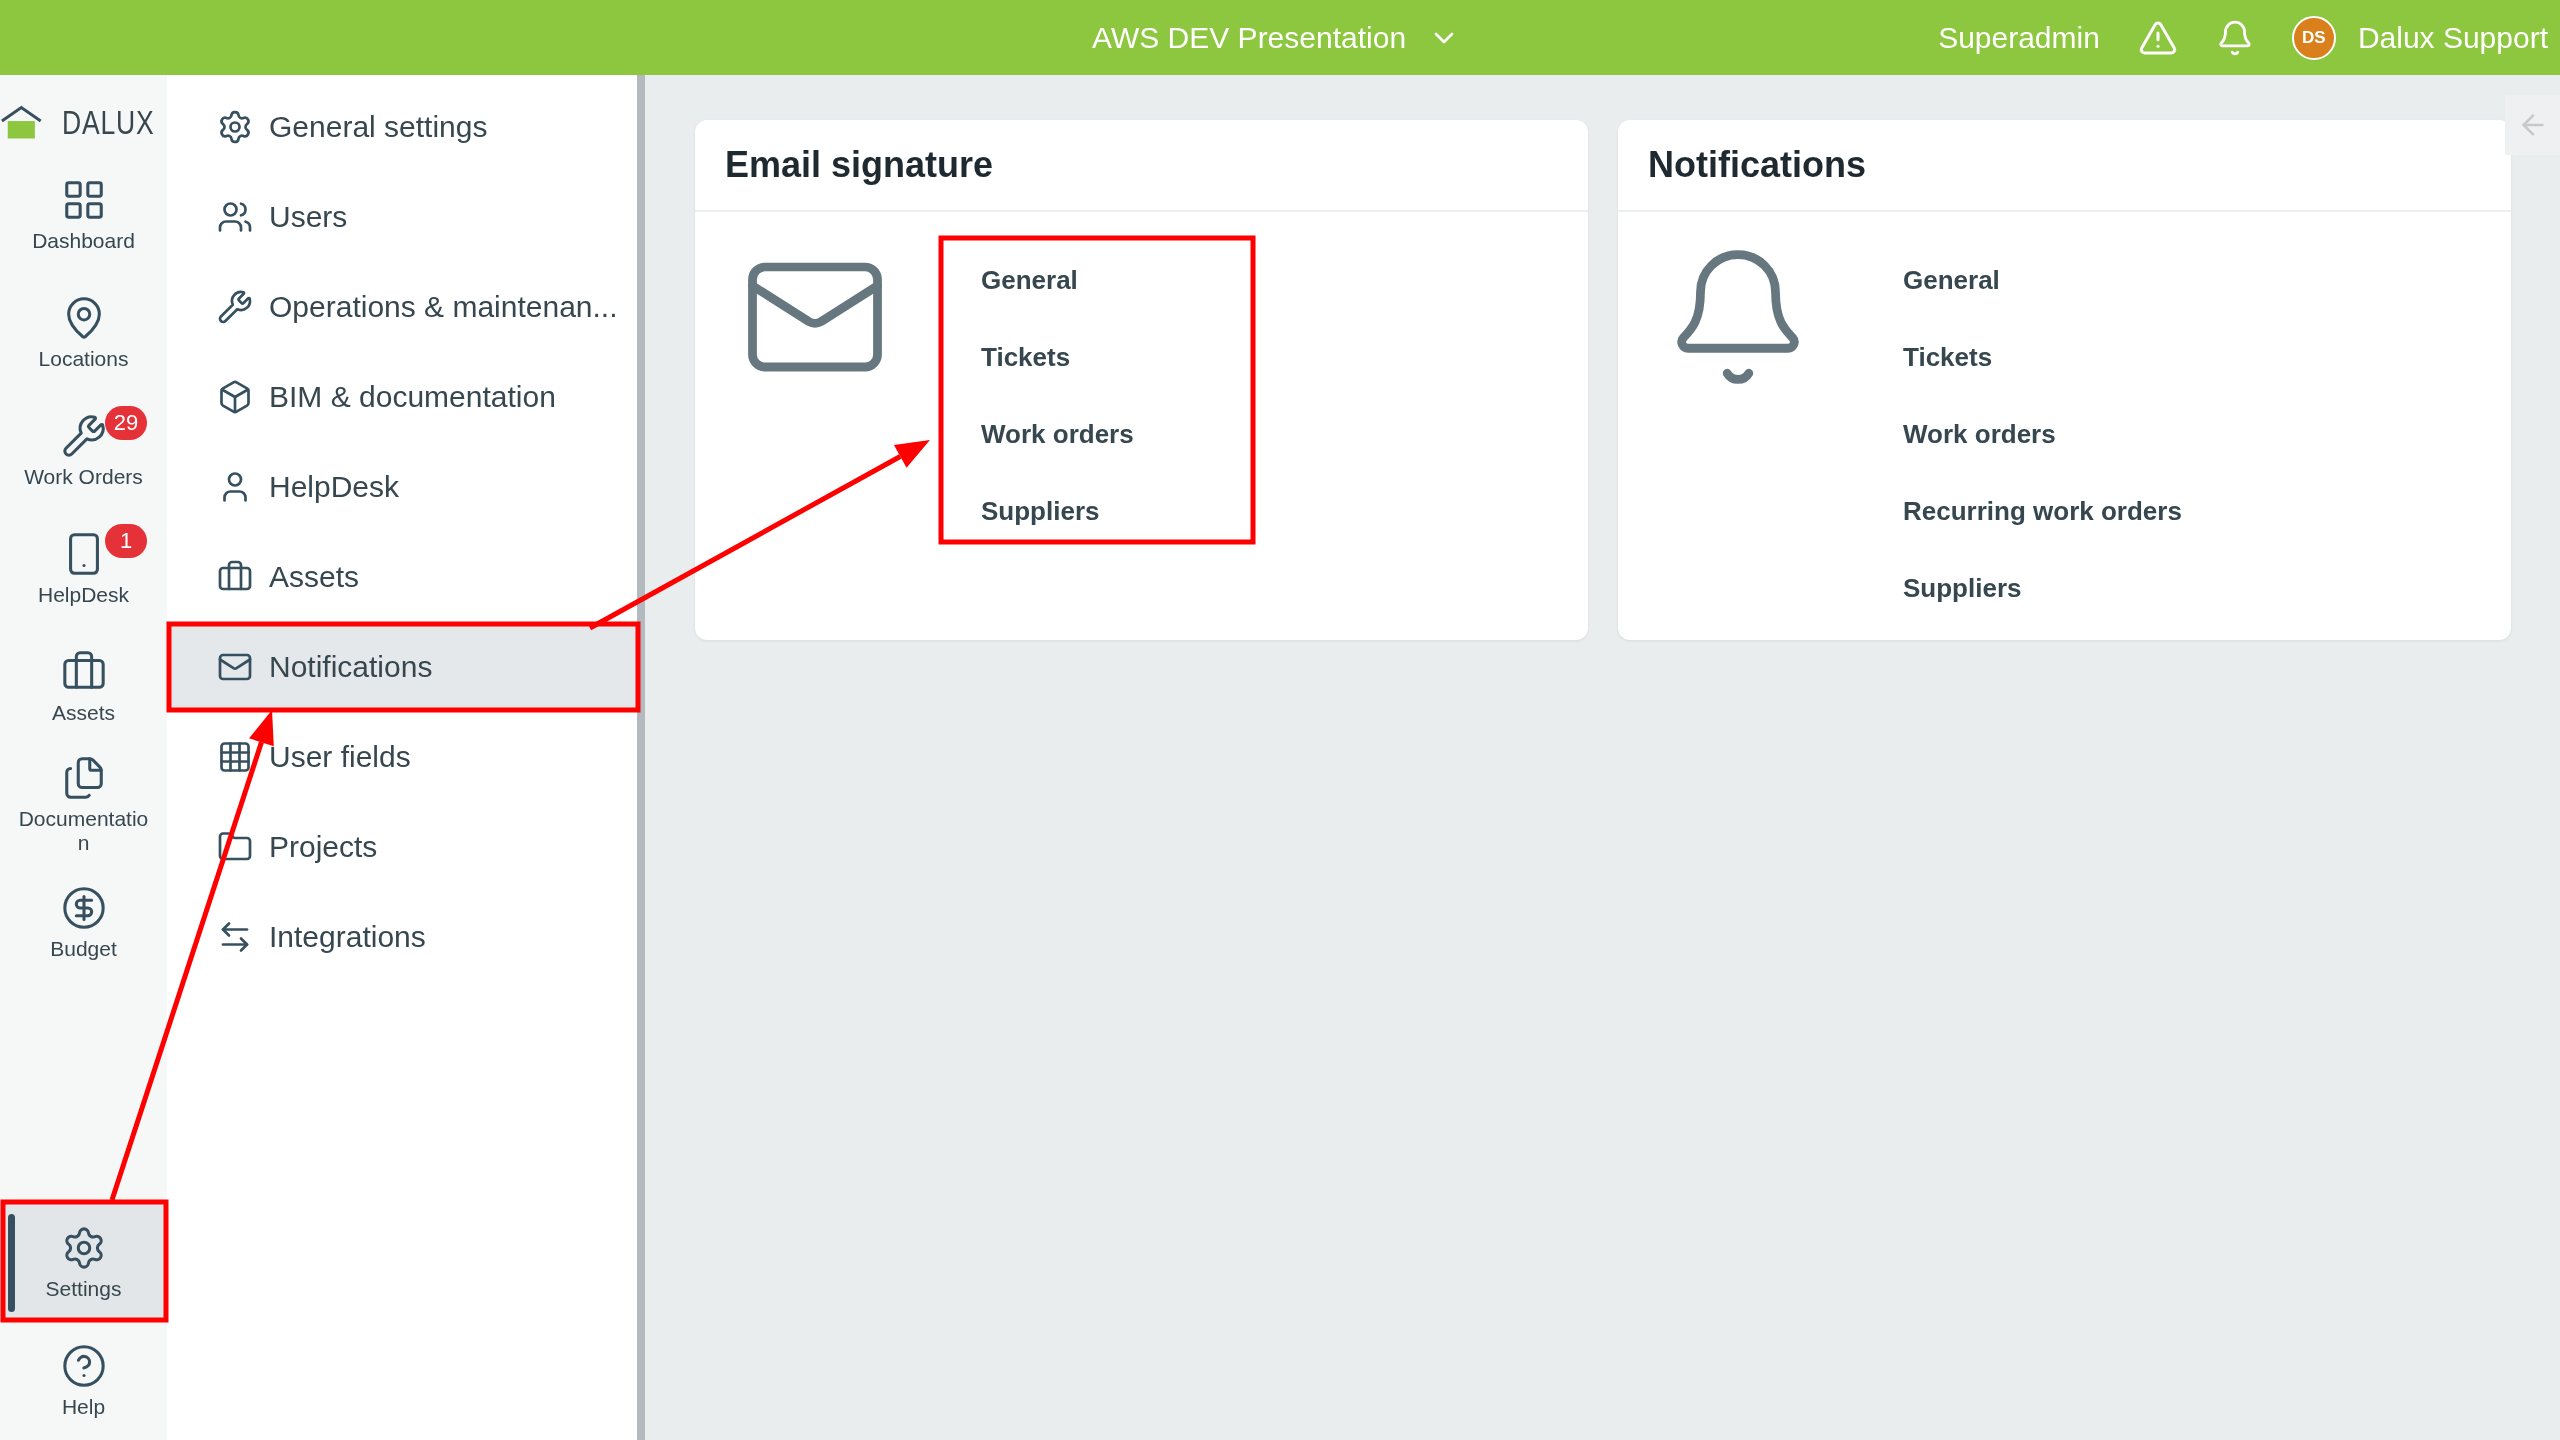  Describe the element at coordinates (83, 359) in the screenshot. I see `nav-label: Locations` at that location.